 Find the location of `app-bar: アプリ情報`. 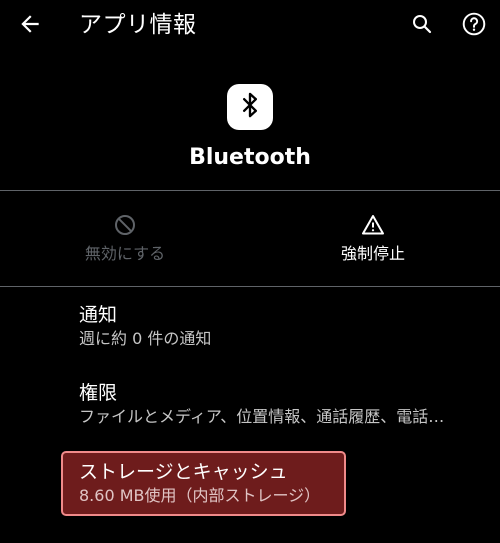

app-bar: アプリ情報 is located at coordinates (250, 26).